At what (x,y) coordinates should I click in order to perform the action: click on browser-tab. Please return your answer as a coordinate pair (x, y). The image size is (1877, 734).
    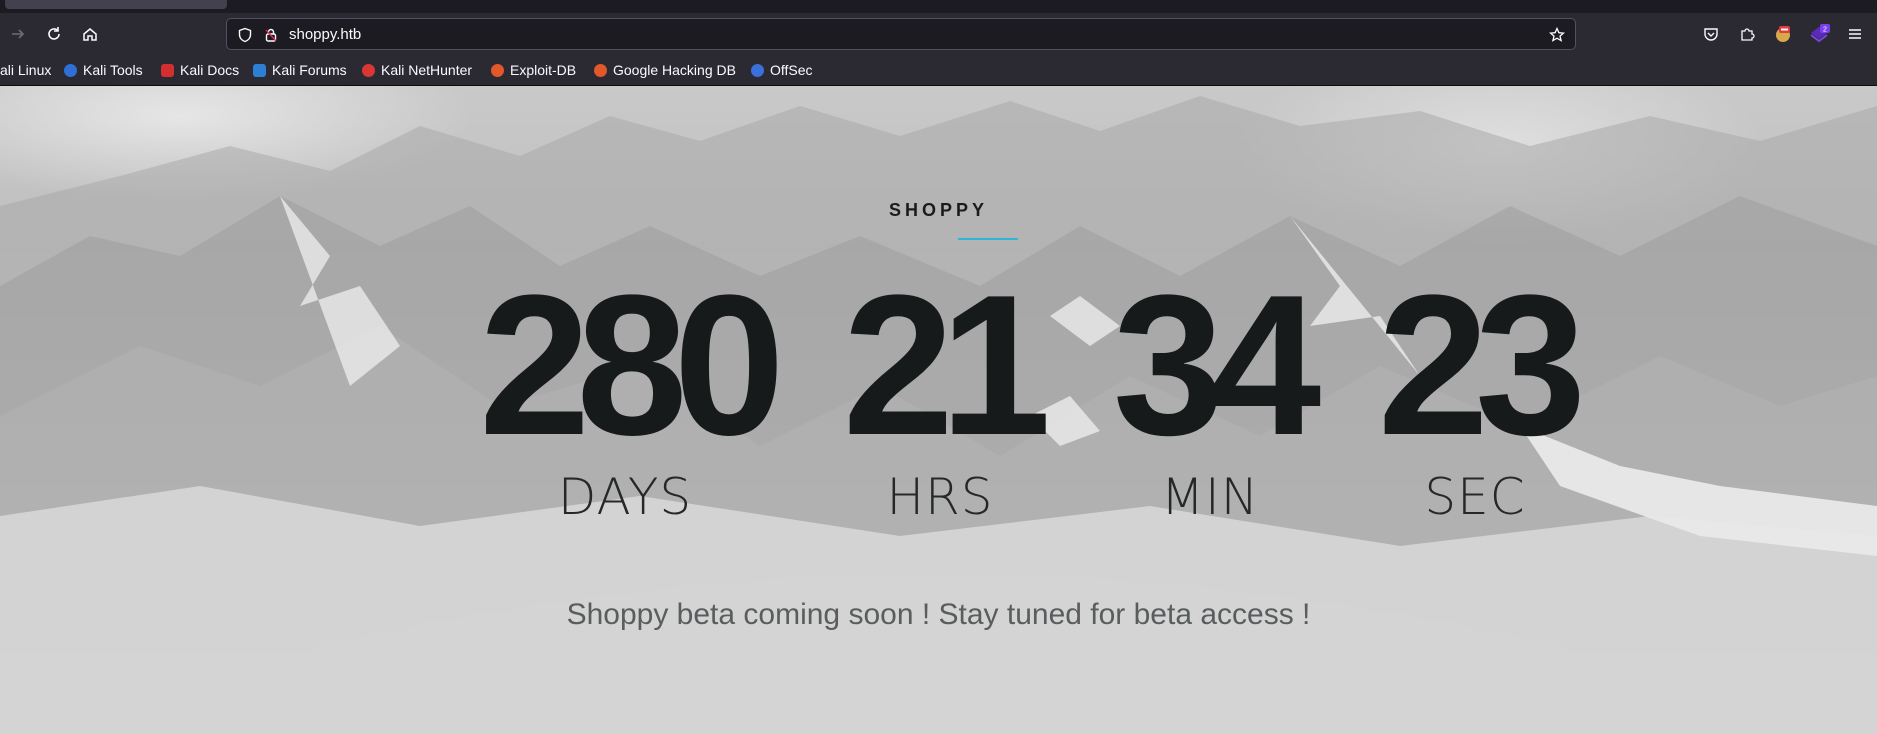
    Looking at the image, I should click on (116, 4).